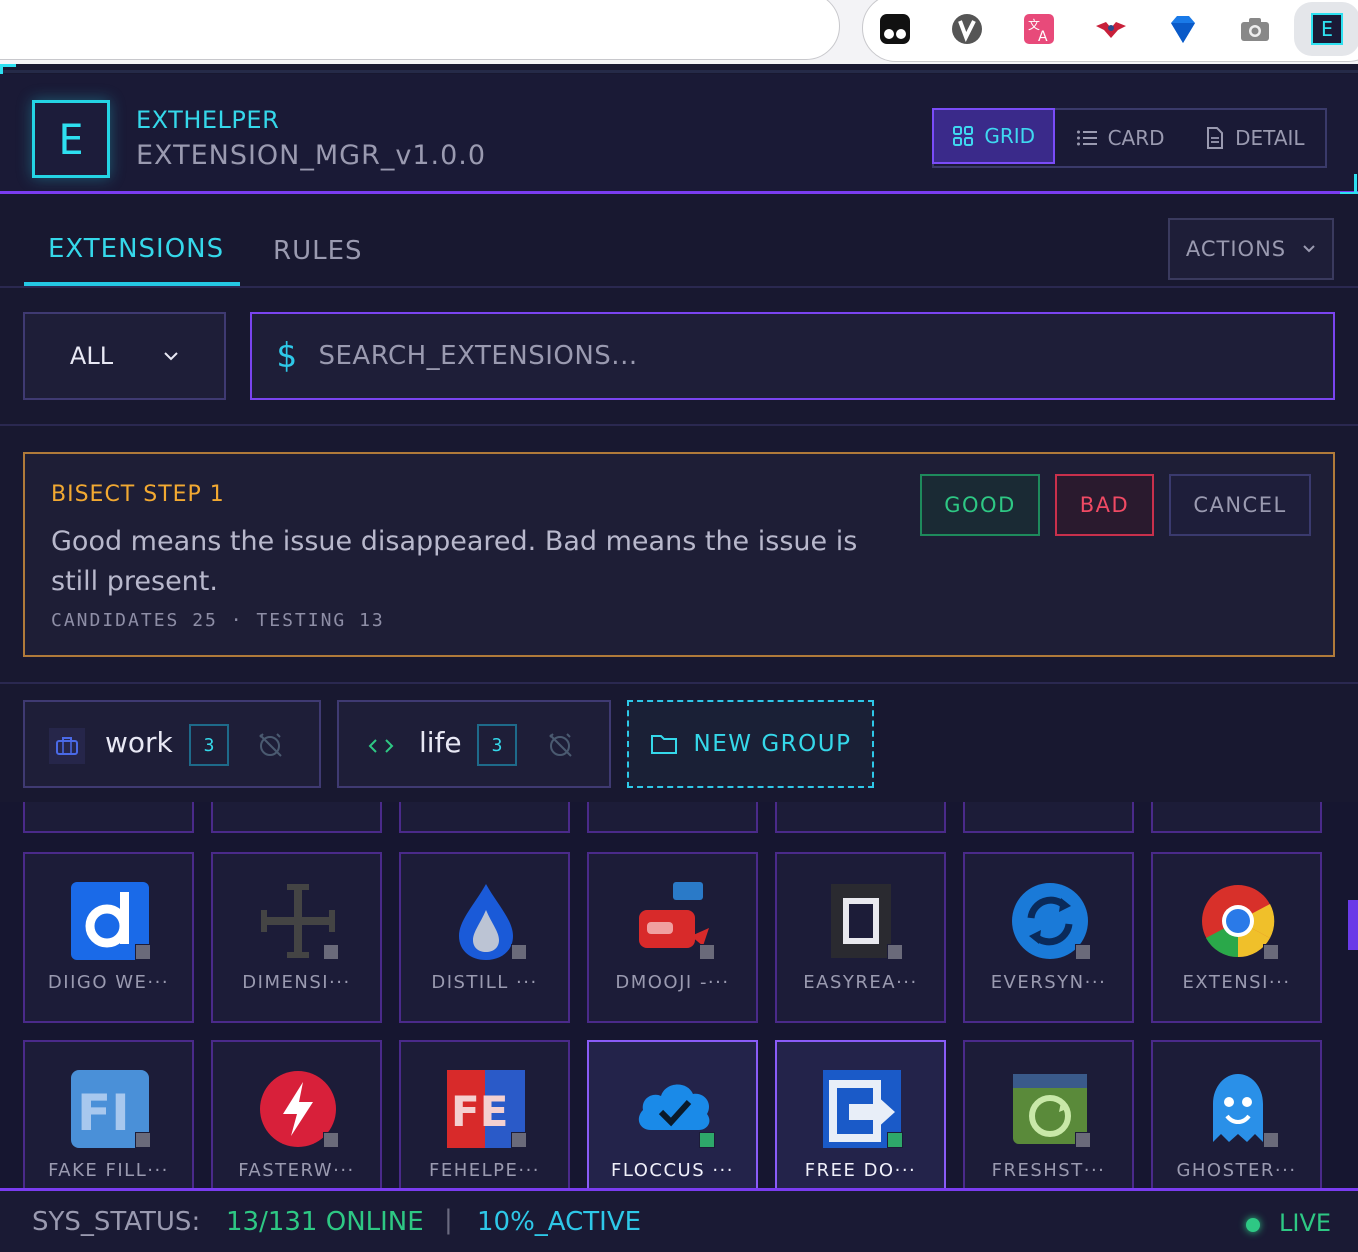  Describe the element at coordinates (679, 71) in the screenshot. I see `top-divider` at that location.